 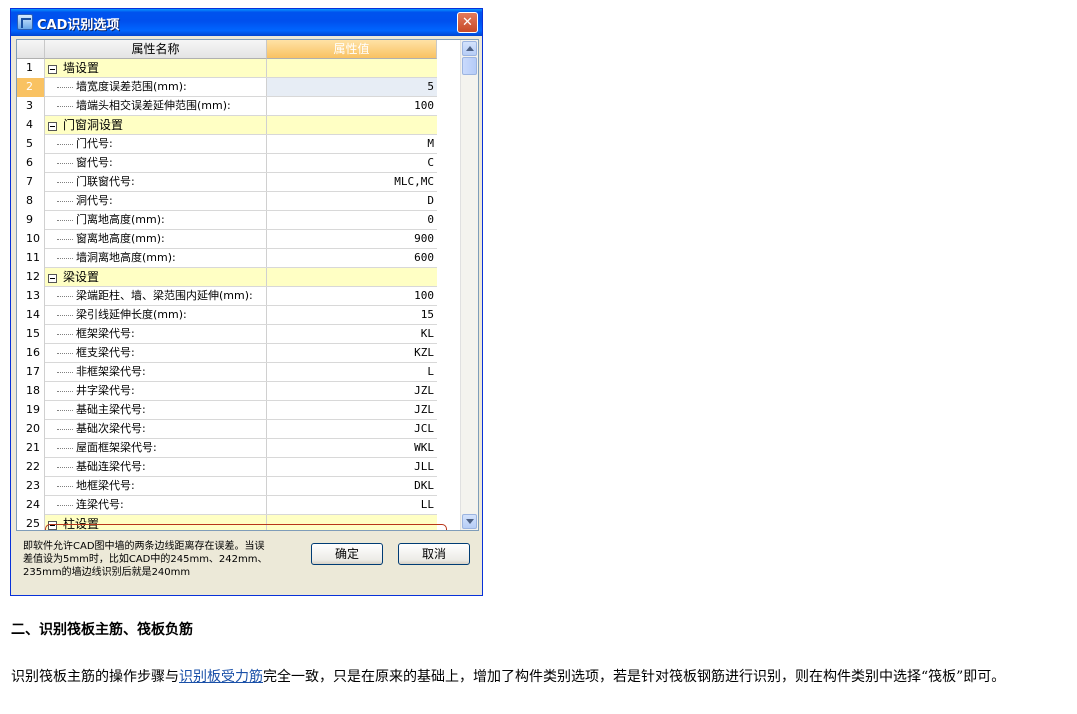 I want to click on scroll-down-button, so click(x=469, y=521).